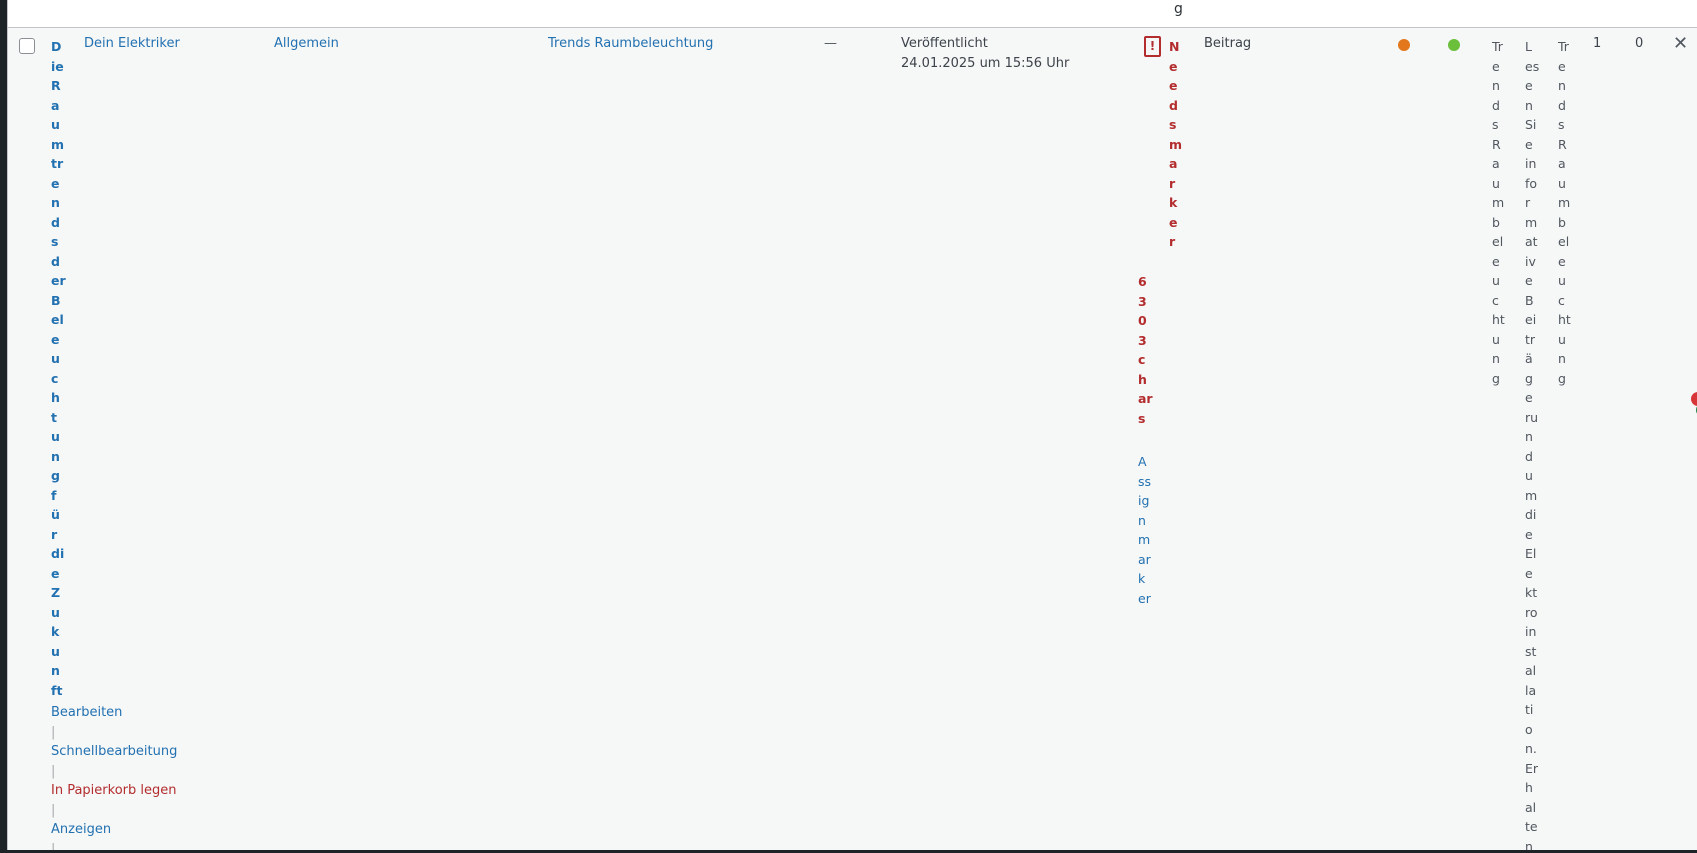 This screenshot has width=1697, height=853. I want to click on char-fragment: f, so click(54, 495).